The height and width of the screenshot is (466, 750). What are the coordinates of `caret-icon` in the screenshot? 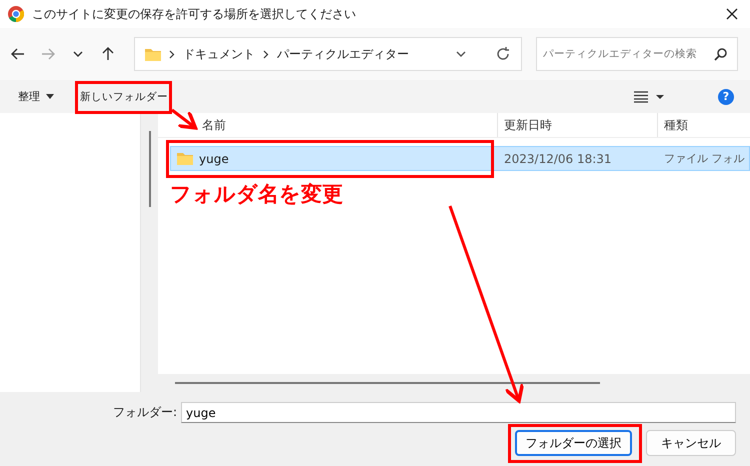 It's located at (50, 96).